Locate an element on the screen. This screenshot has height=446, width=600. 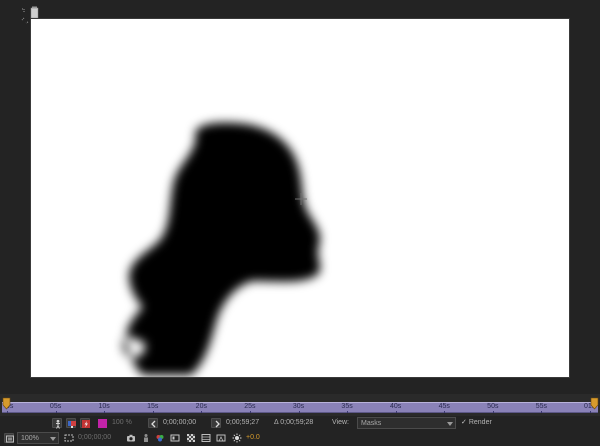
time-ruler-tick-label: 30s is located at coordinates (298, 406).